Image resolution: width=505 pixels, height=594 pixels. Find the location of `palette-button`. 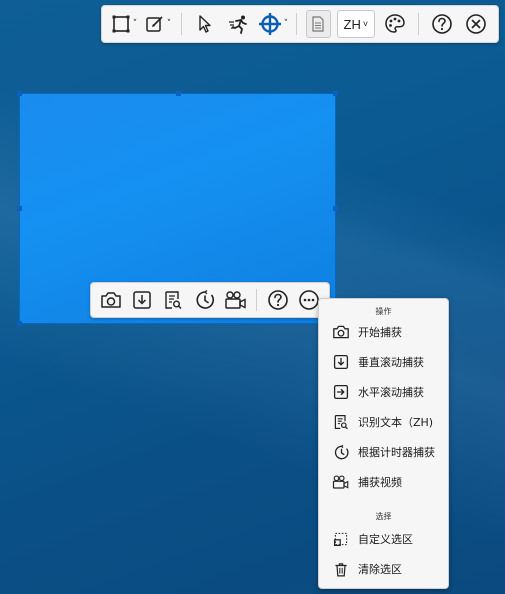

palette-button is located at coordinates (395, 24).